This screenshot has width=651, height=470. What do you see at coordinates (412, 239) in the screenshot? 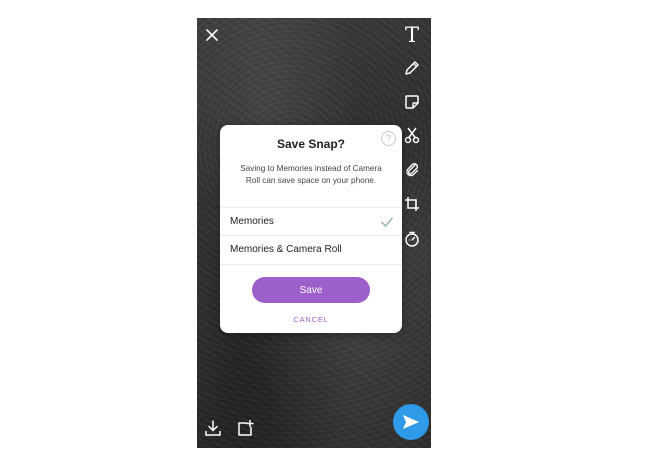
I see `timer-icon` at bounding box center [412, 239].